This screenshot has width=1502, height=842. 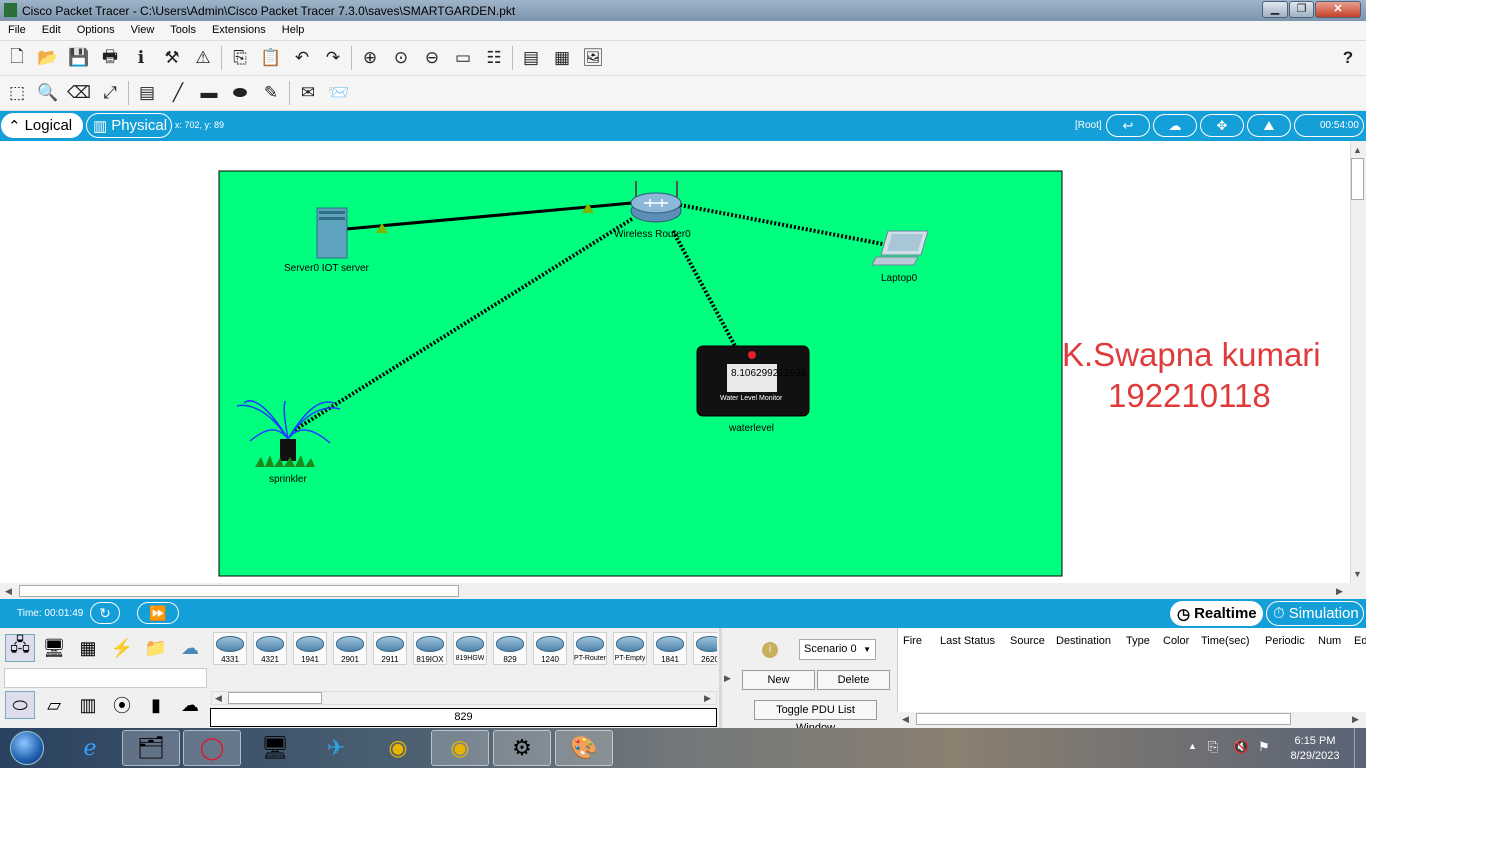 I want to click on draw-ellipse-icon: ⬬, so click(x=240, y=93).